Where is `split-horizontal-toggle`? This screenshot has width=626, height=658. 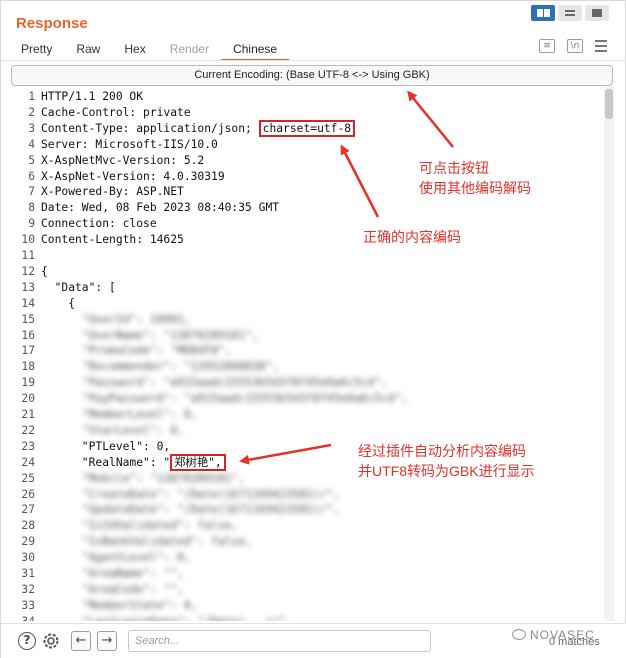
split-horizontal-toggle is located at coordinates (570, 13).